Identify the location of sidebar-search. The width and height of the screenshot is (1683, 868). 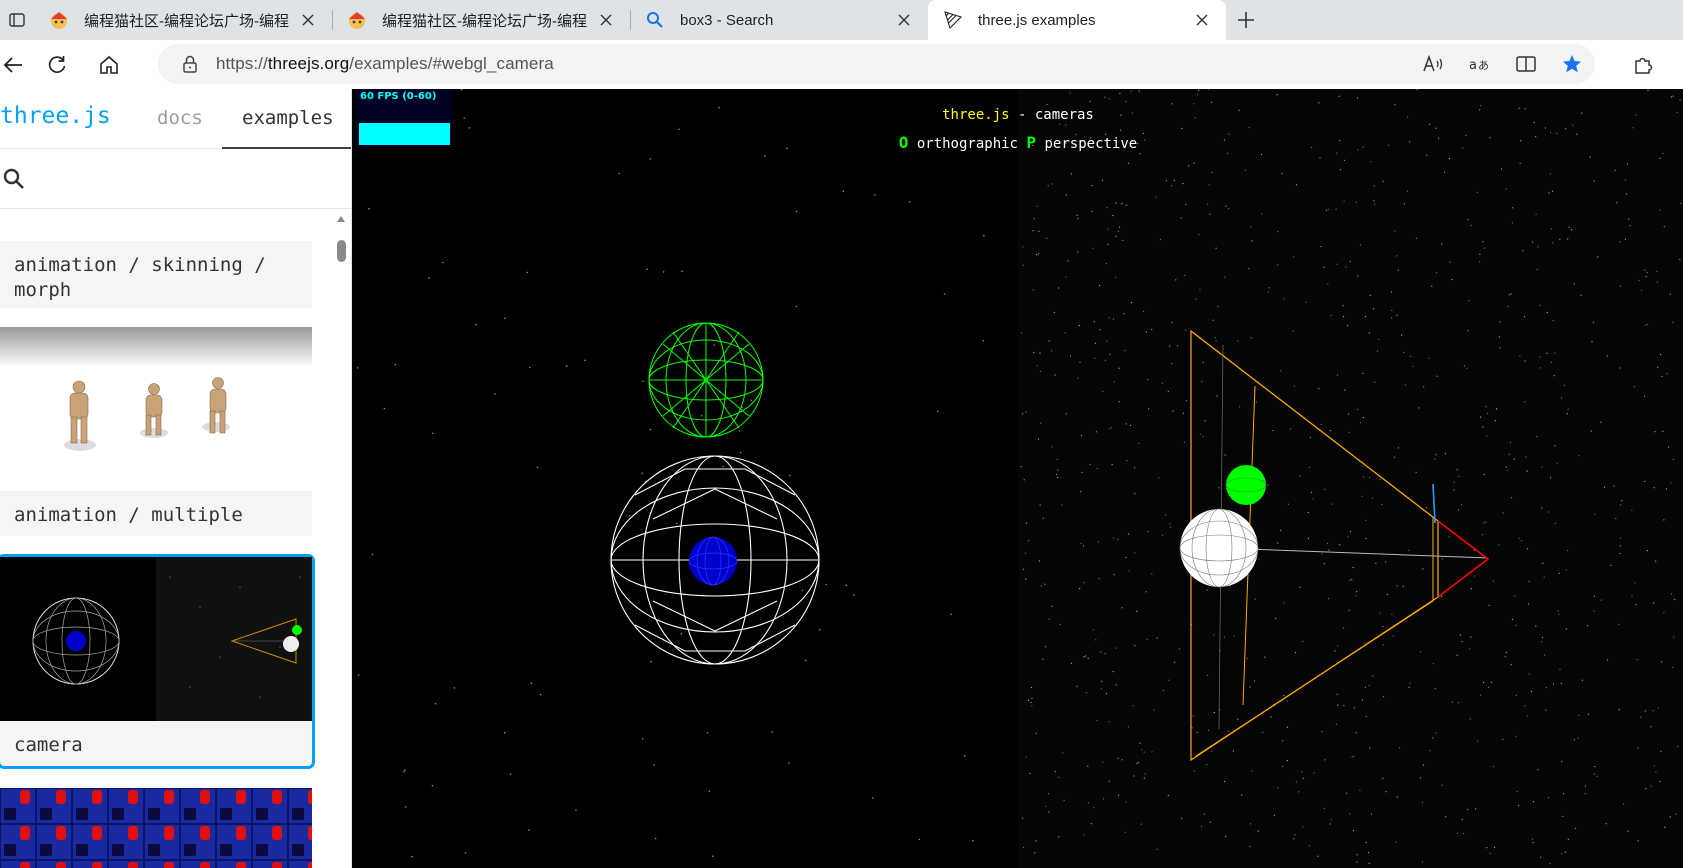
(175, 179).